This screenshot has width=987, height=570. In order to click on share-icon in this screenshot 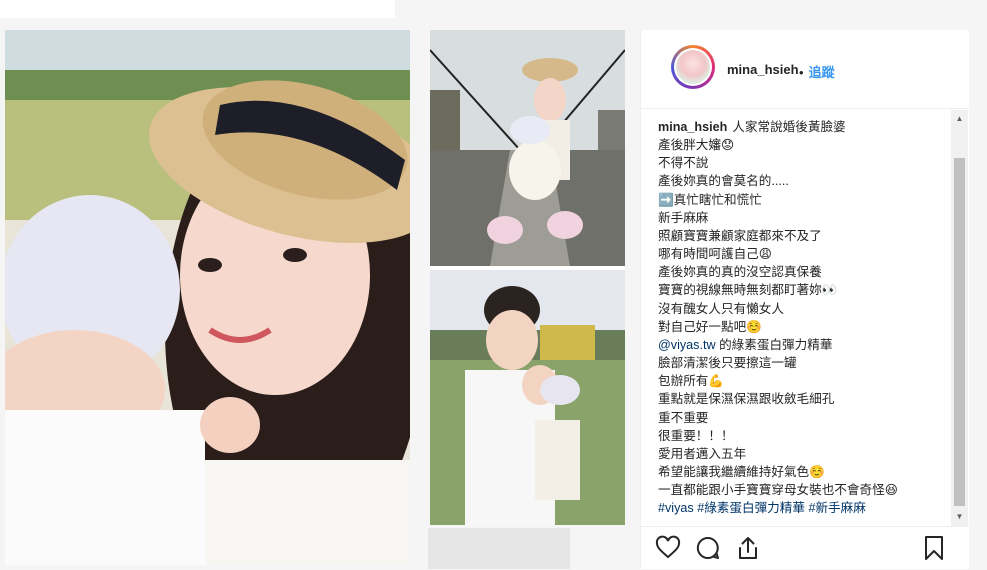, I will do `click(748, 548)`.